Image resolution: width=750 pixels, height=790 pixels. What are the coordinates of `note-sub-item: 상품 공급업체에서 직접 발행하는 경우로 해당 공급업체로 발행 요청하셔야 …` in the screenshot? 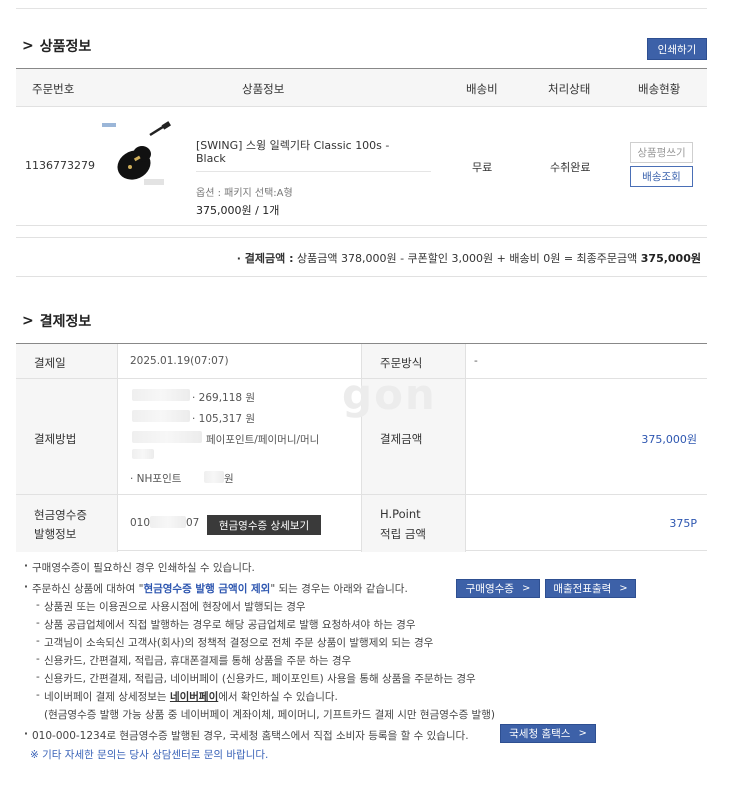 It's located at (225, 624).